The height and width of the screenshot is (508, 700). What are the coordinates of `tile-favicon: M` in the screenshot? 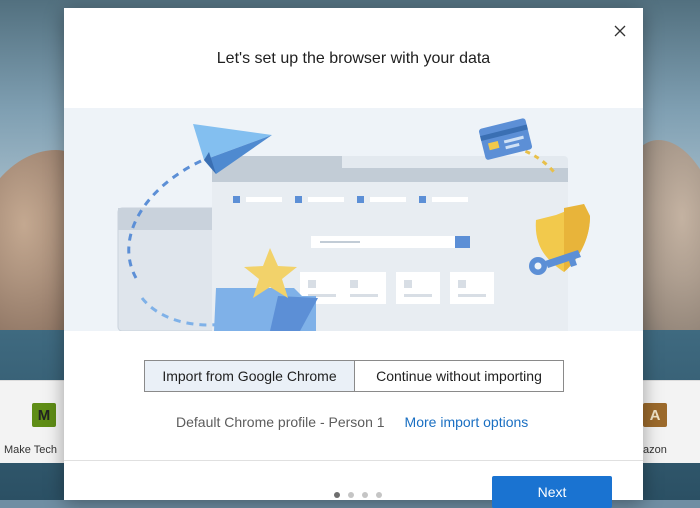 It's located at (44, 415).